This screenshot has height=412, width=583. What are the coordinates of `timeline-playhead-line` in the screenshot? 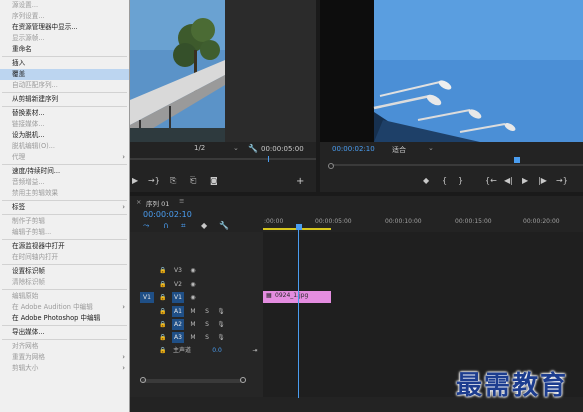 It's located at (298, 314).